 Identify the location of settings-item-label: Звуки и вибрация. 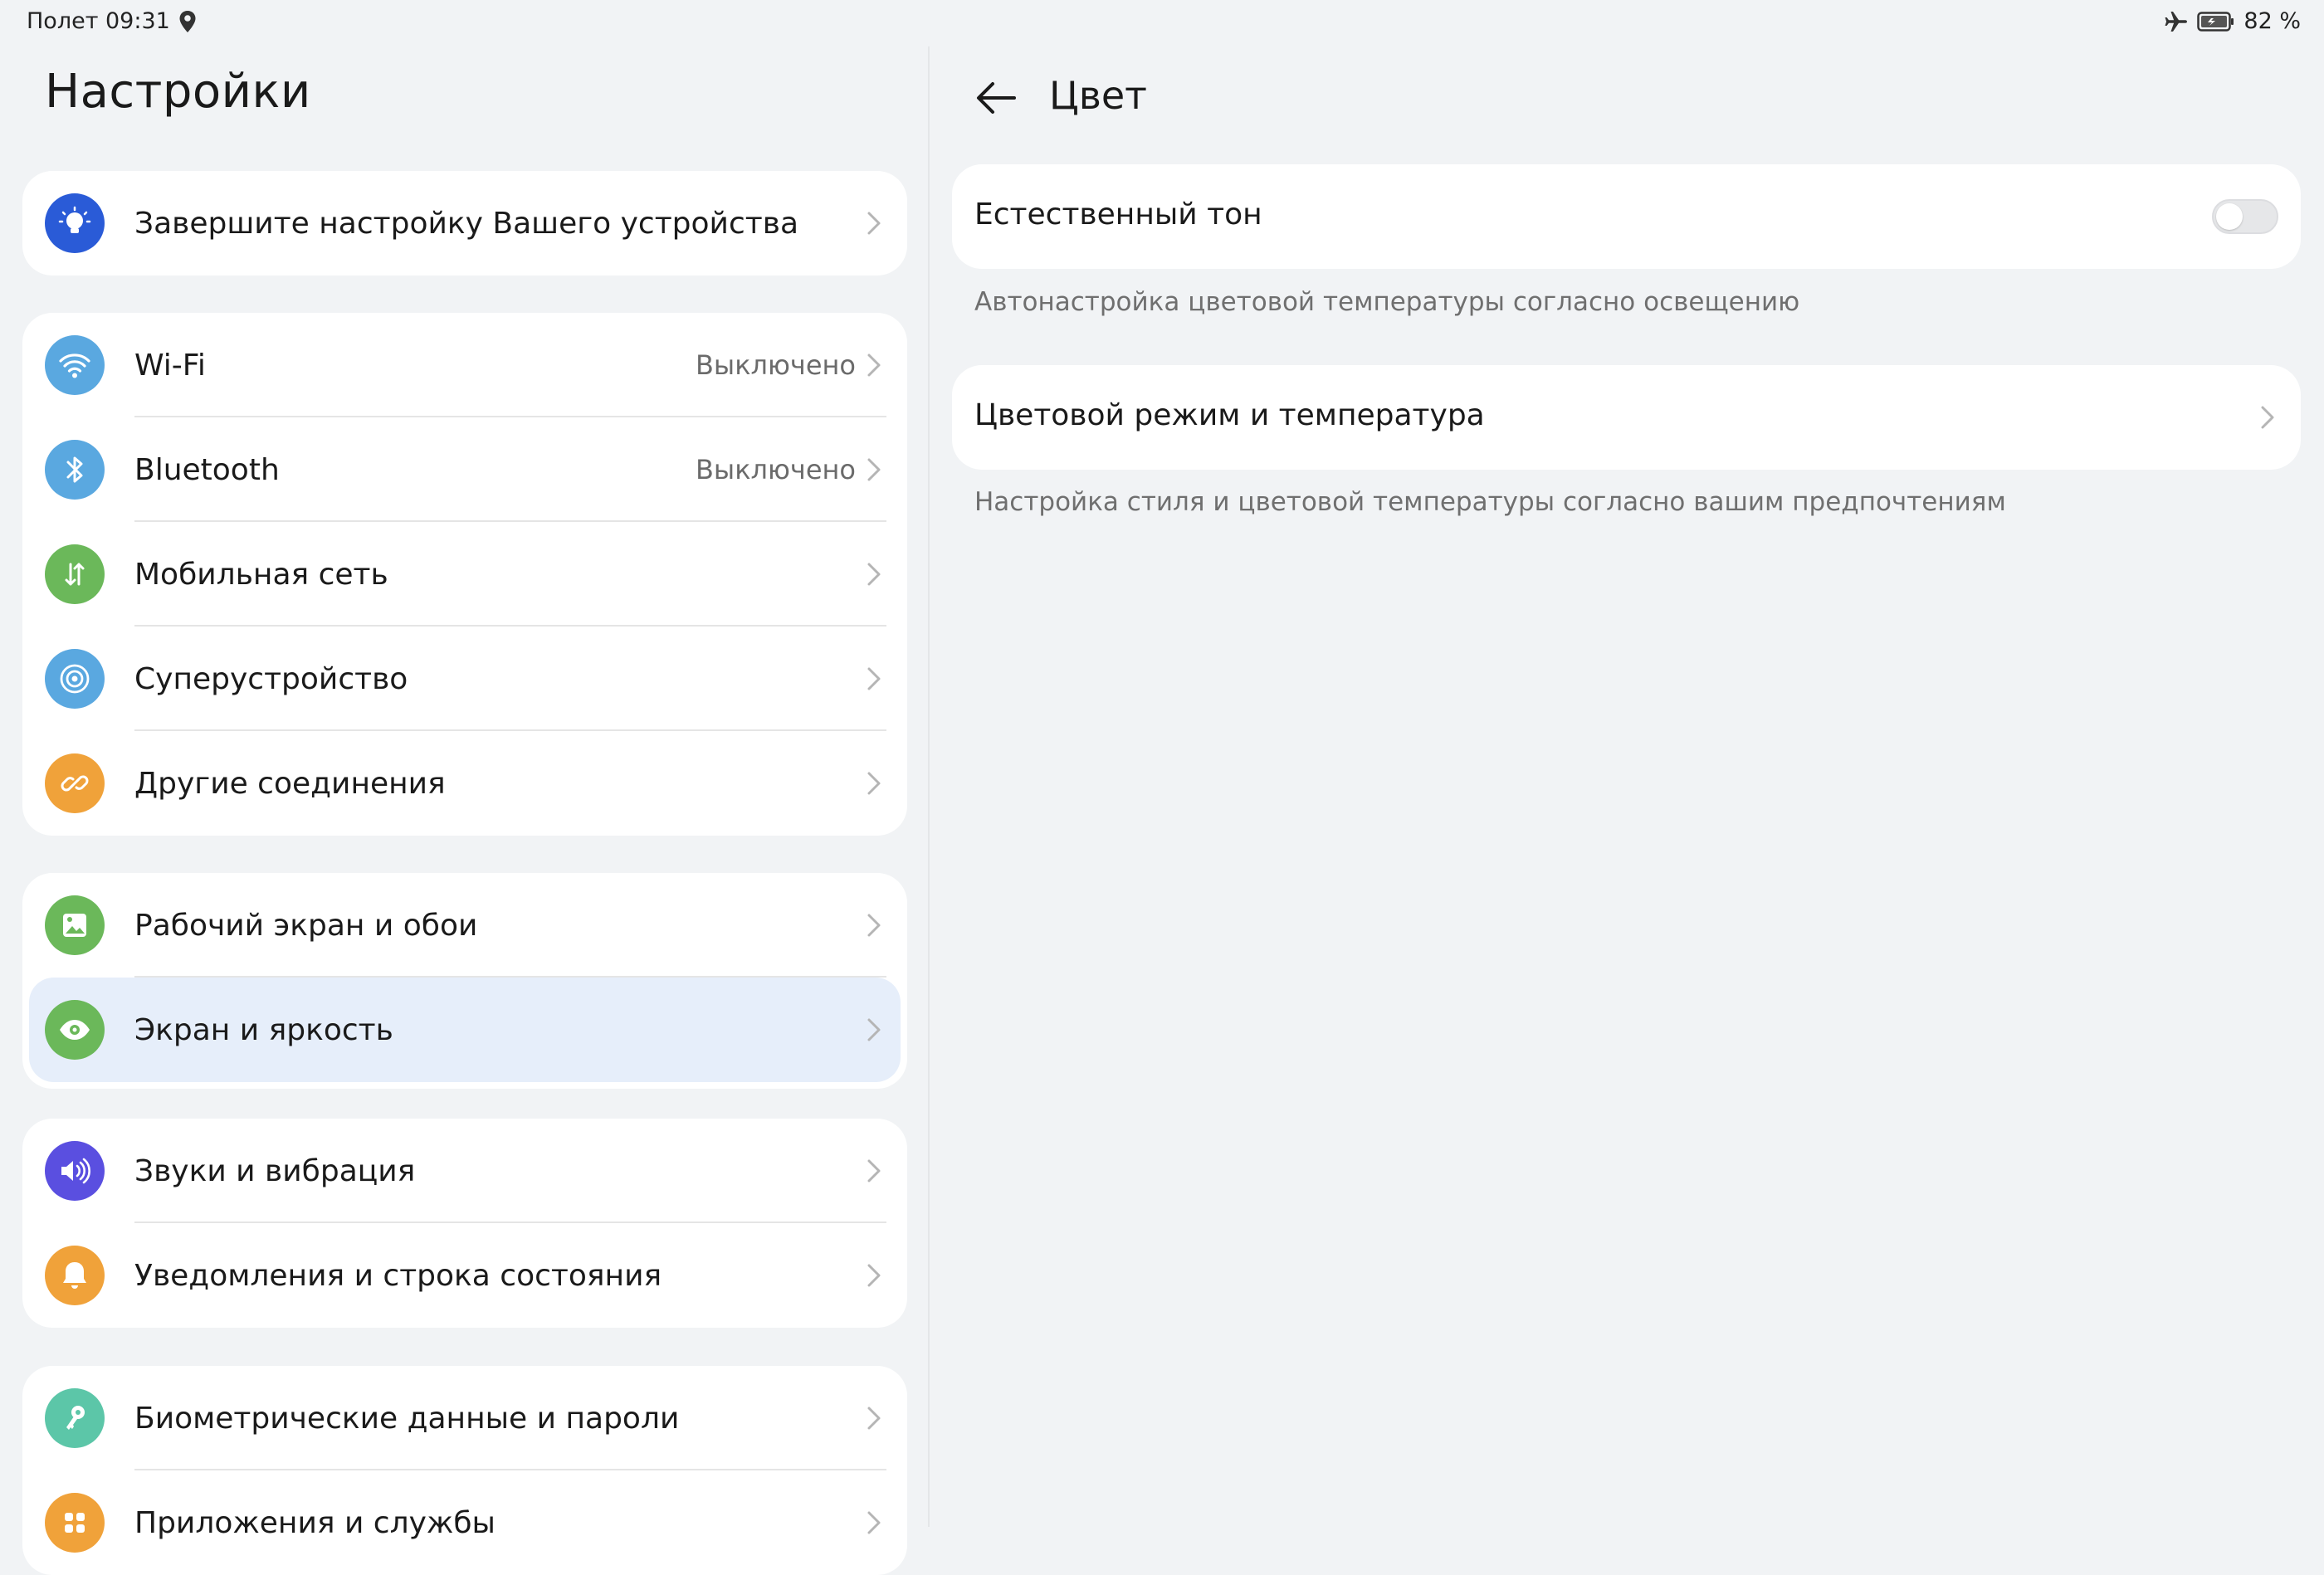
(275, 1170).